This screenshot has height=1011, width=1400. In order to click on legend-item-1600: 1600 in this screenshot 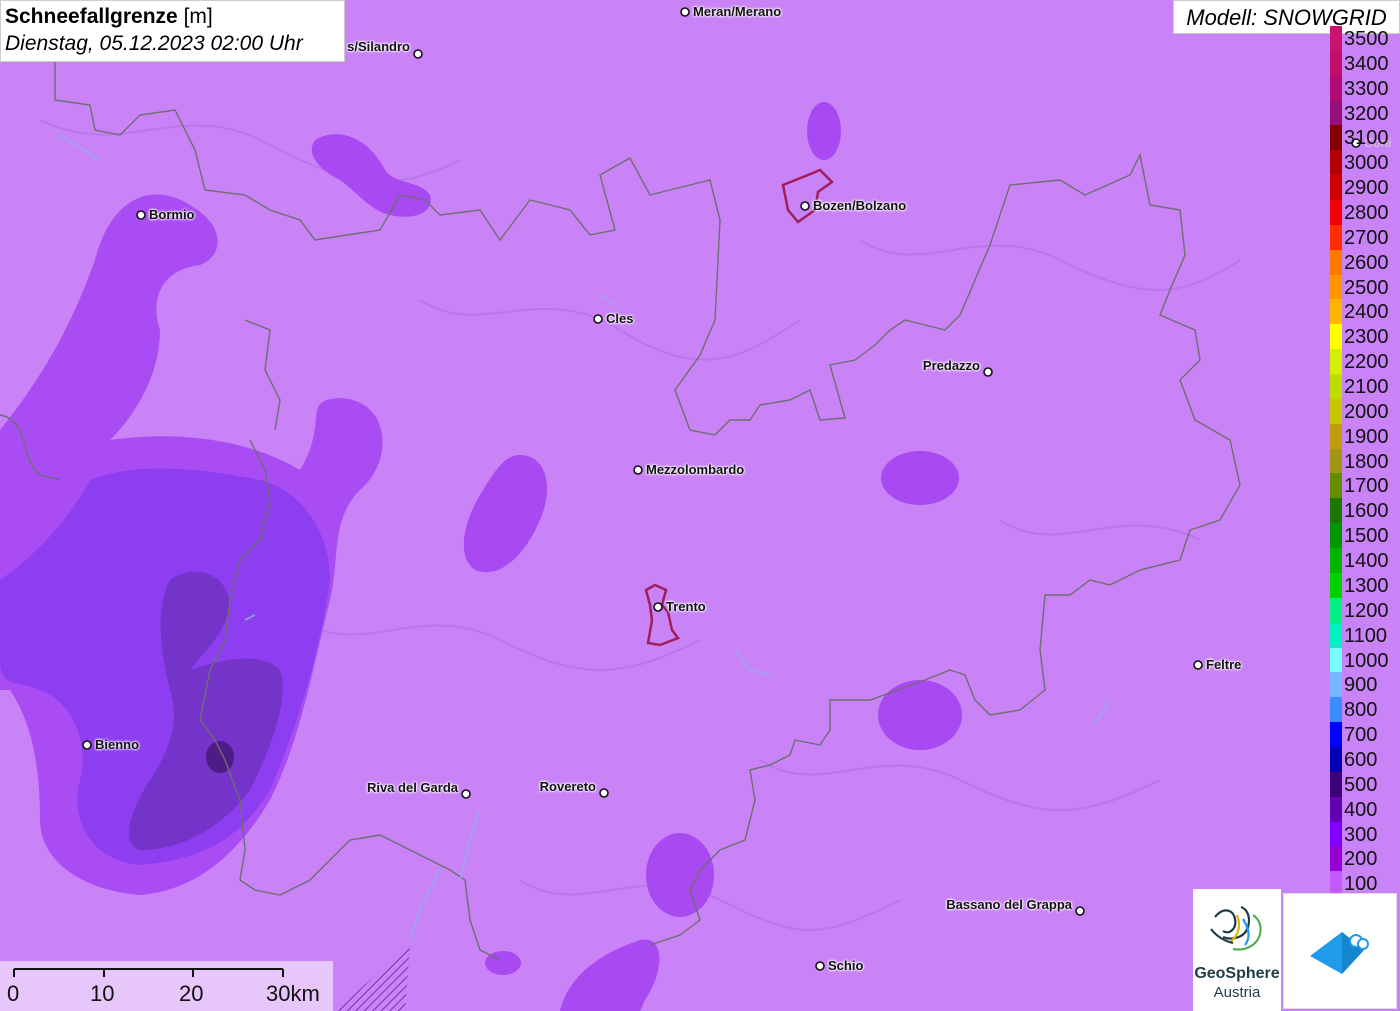, I will do `click(1364, 511)`.